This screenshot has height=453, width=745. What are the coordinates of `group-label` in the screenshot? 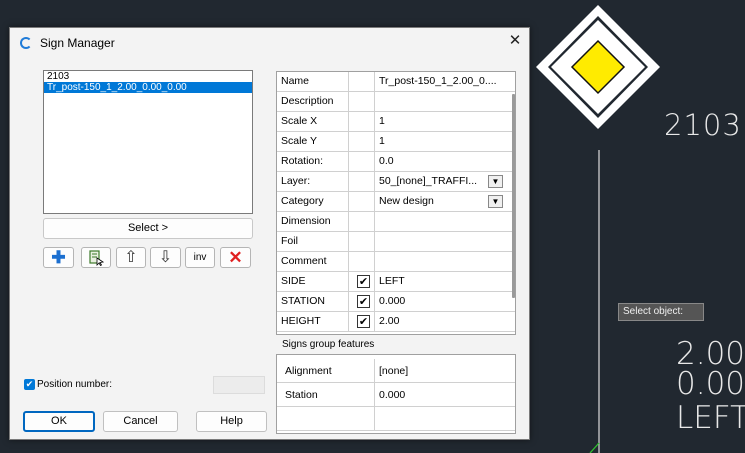 It's located at (326, 419).